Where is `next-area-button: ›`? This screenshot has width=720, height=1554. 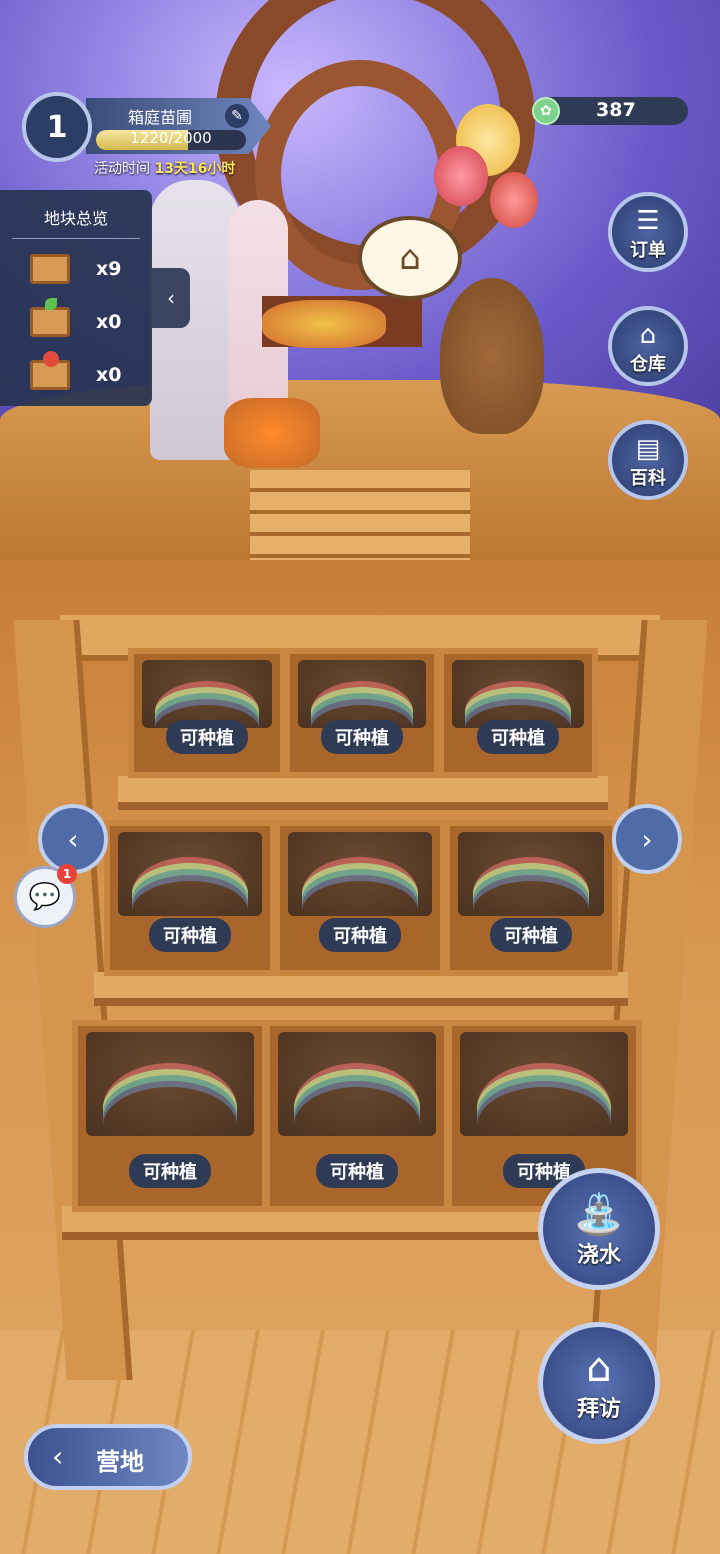 next-area-button: › is located at coordinates (647, 839).